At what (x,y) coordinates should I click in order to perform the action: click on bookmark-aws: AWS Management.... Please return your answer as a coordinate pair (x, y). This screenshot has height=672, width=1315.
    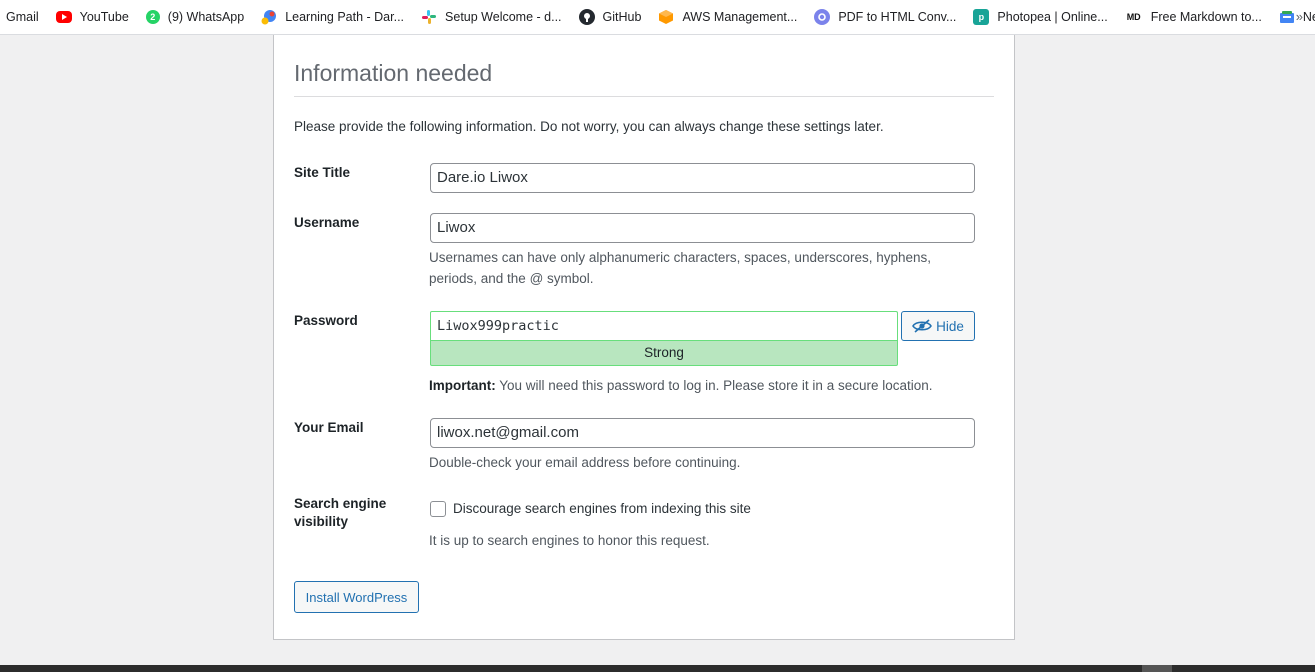
    Looking at the image, I should click on (727, 17).